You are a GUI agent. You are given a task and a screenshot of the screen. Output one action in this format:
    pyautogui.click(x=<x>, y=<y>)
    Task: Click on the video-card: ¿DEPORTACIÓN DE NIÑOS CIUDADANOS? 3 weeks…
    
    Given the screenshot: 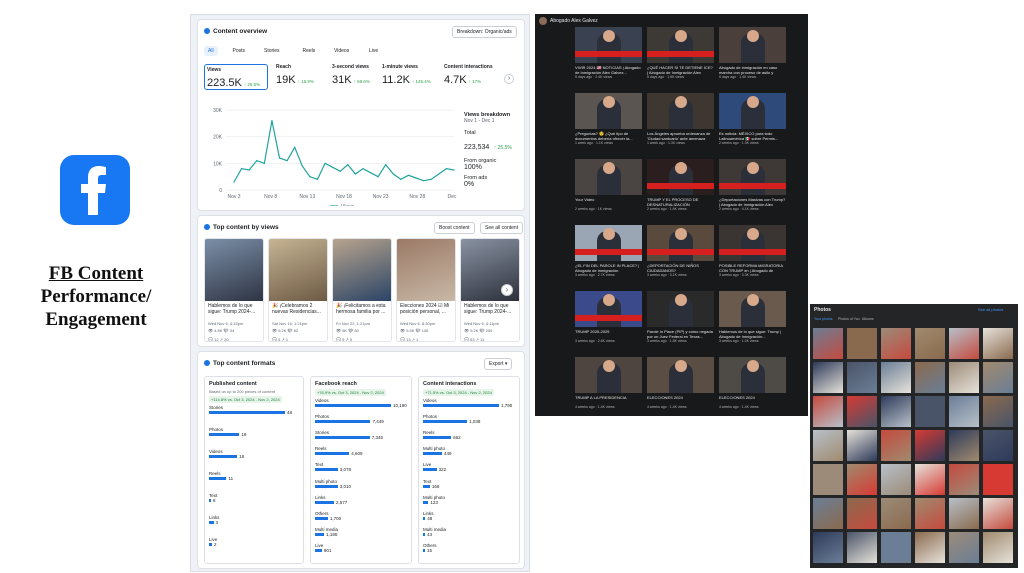 What is the action you would take?
    pyautogui.click(x=680, y=251)
    